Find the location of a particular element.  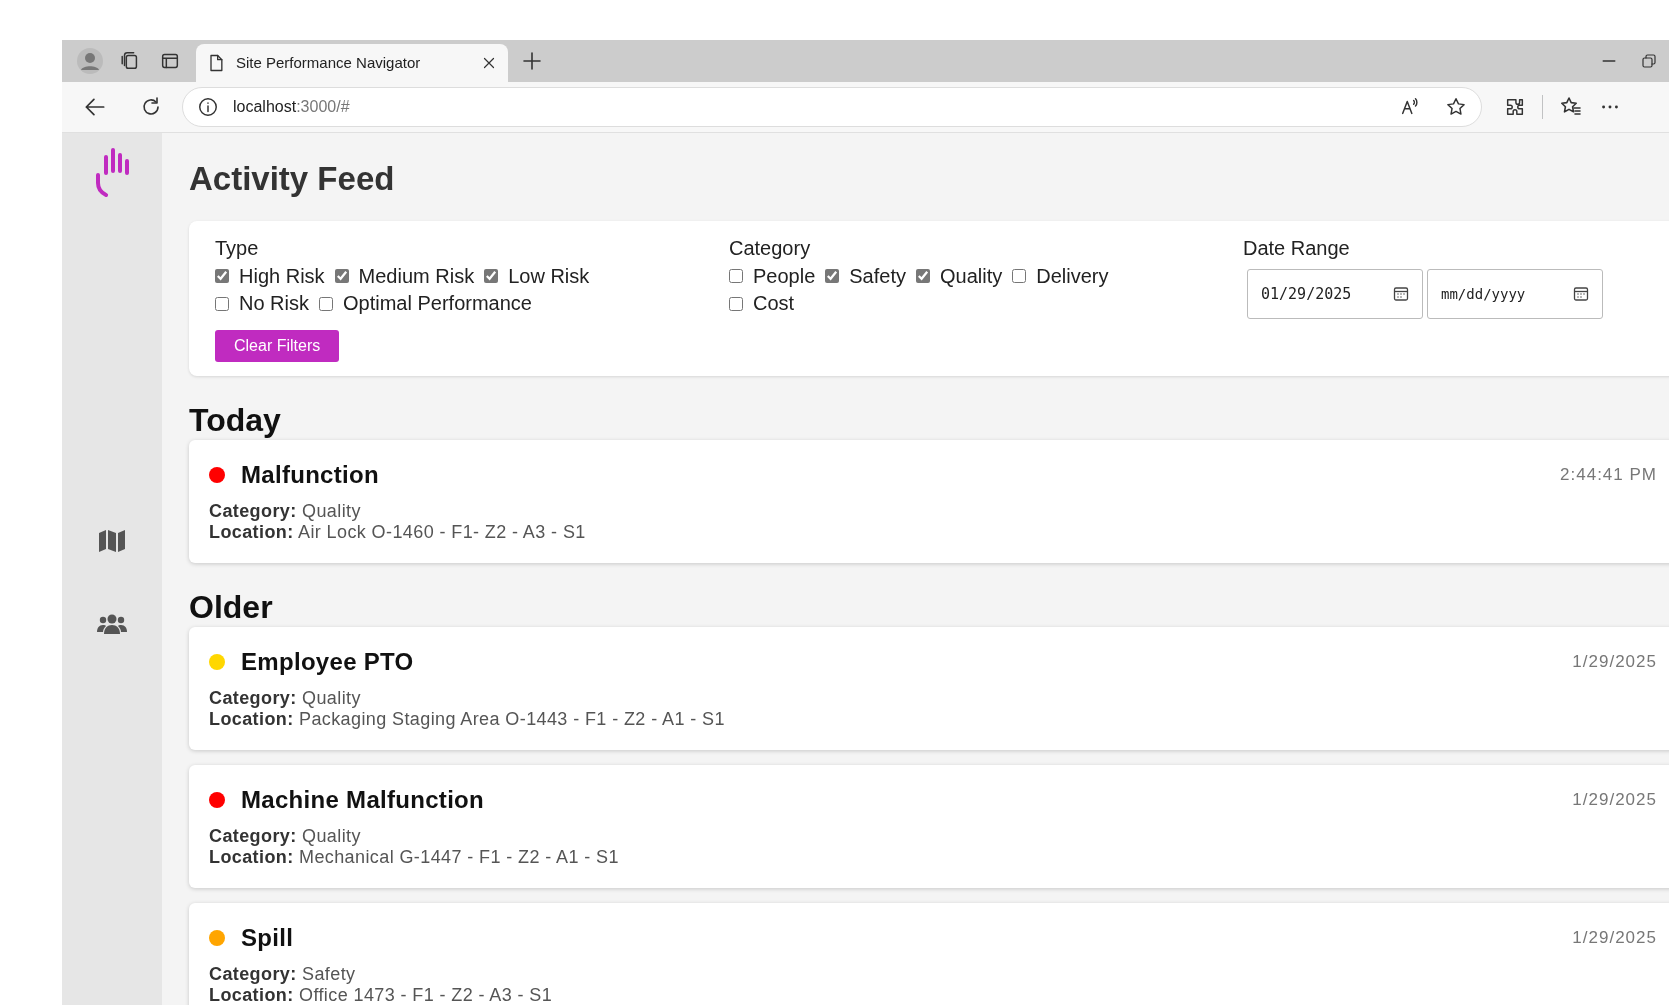

profile-icon is located at coordinates (90, 61).